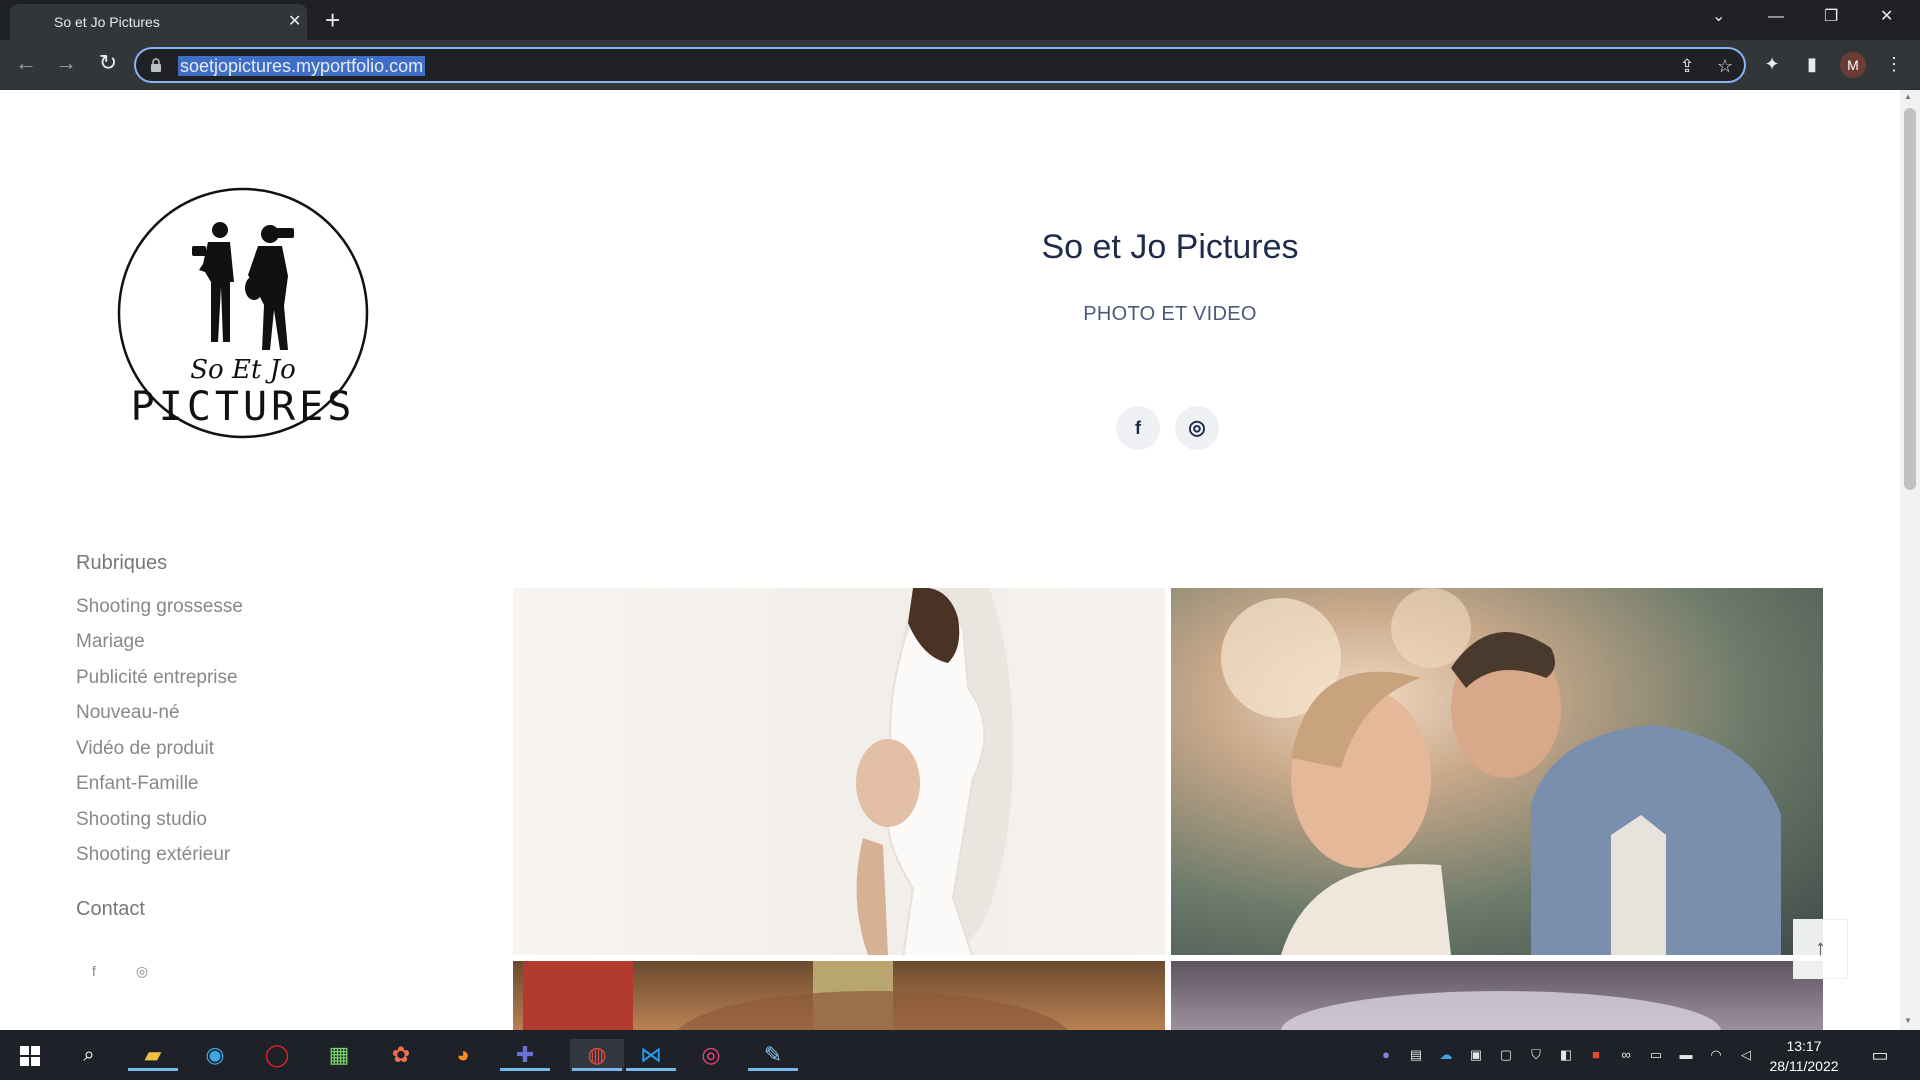 This screenshot has width=1920, height=1080. What do you see at coordinates (1170, 314) in the screenshot?
I see `site-subtitle: PHOTO ET VIDEO` at bounding box center [1170, 314].